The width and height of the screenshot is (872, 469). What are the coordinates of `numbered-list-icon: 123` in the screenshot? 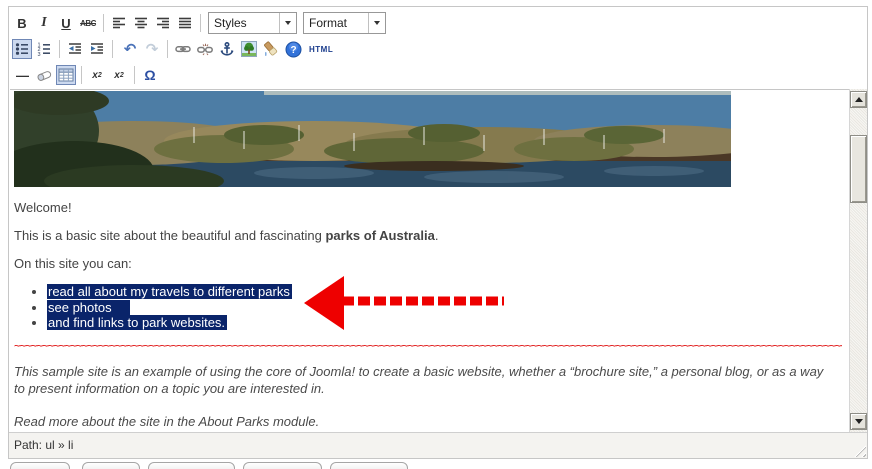 It's located at (44, 50).